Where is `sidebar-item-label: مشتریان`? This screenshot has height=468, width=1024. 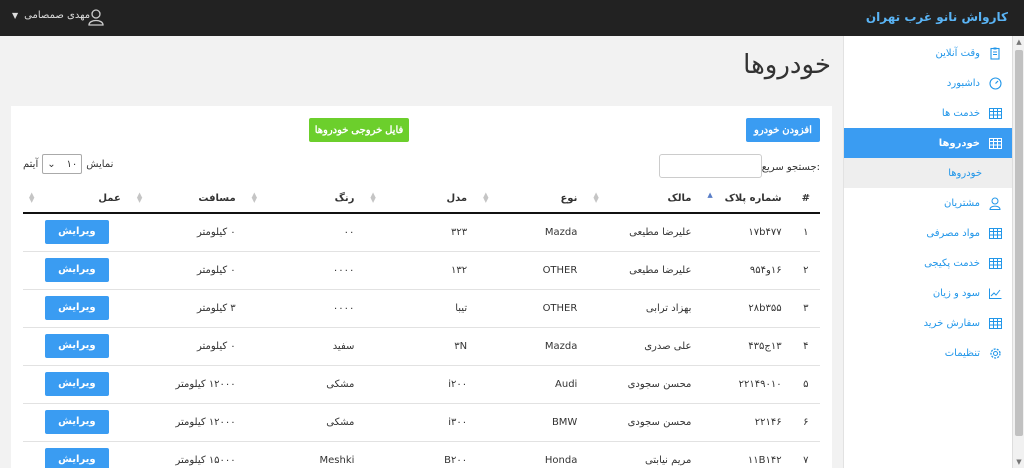 sidebar-item-label: مشتریان is located at coordinates (962, 203).